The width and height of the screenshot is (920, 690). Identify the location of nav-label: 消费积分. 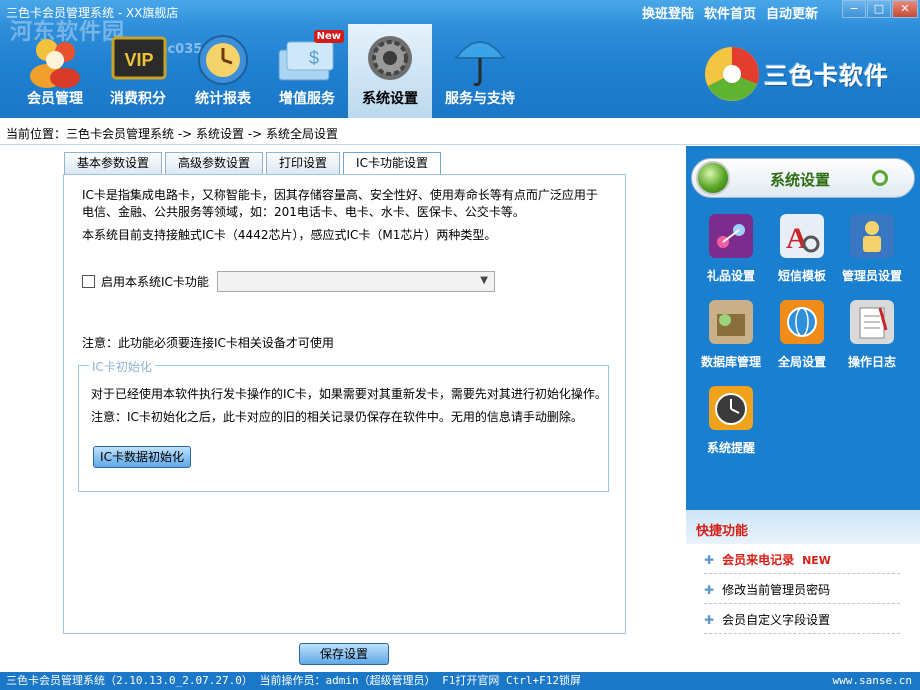
(138, 99).